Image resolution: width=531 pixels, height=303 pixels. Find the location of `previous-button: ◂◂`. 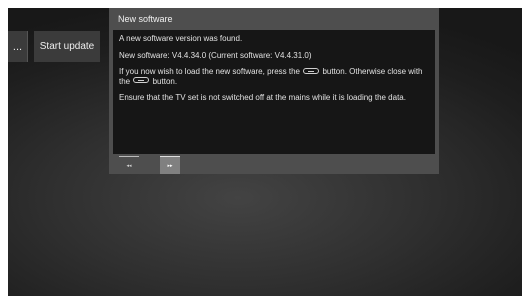

previous-button: ◂◂ is located at coordinates (129, 165).